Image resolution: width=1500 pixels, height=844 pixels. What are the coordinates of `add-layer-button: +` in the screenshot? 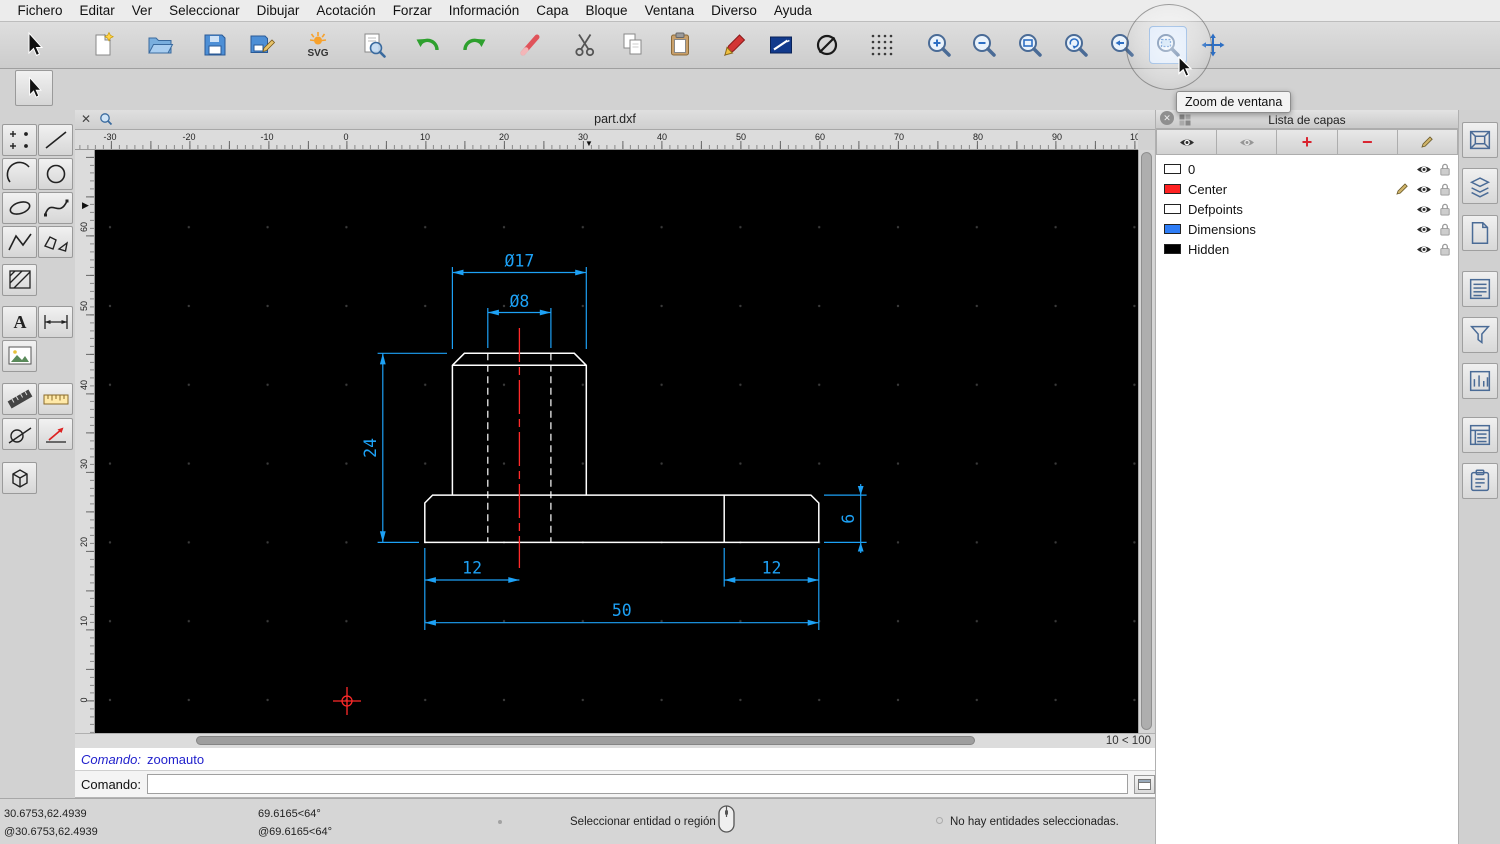 It's located at (1307, 142).